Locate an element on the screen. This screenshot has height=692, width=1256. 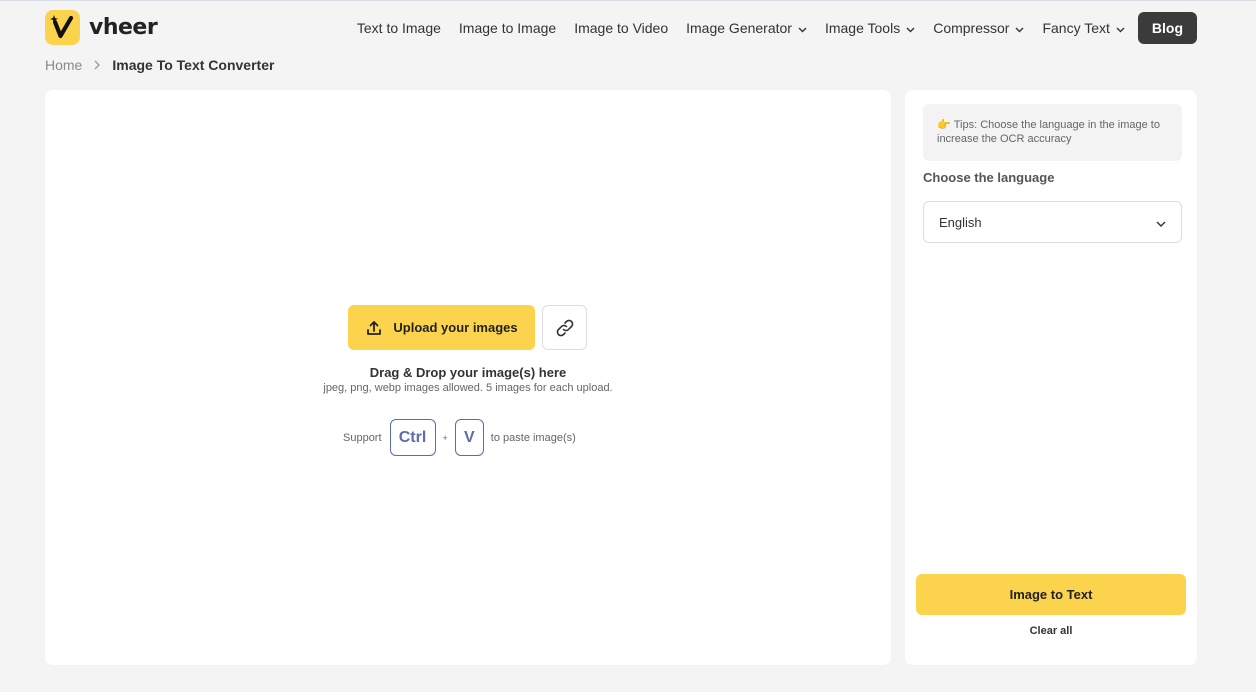
nav-label: Image Generator is located at coordinates (739, 28).